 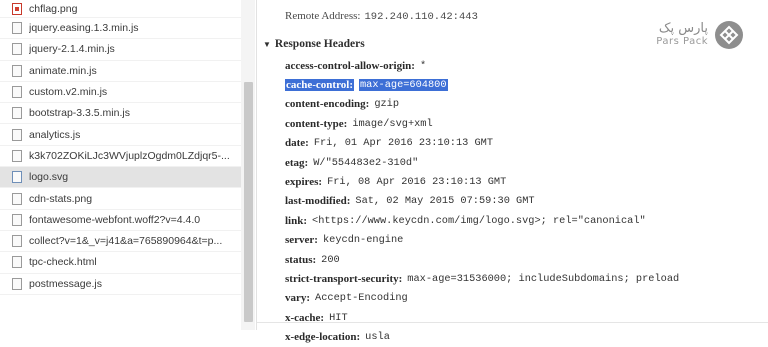 What do you see at coordinates (361, 298) in the screenshot?
I see `header-value: Accept-Encoding` at bounding box center [361, 298].